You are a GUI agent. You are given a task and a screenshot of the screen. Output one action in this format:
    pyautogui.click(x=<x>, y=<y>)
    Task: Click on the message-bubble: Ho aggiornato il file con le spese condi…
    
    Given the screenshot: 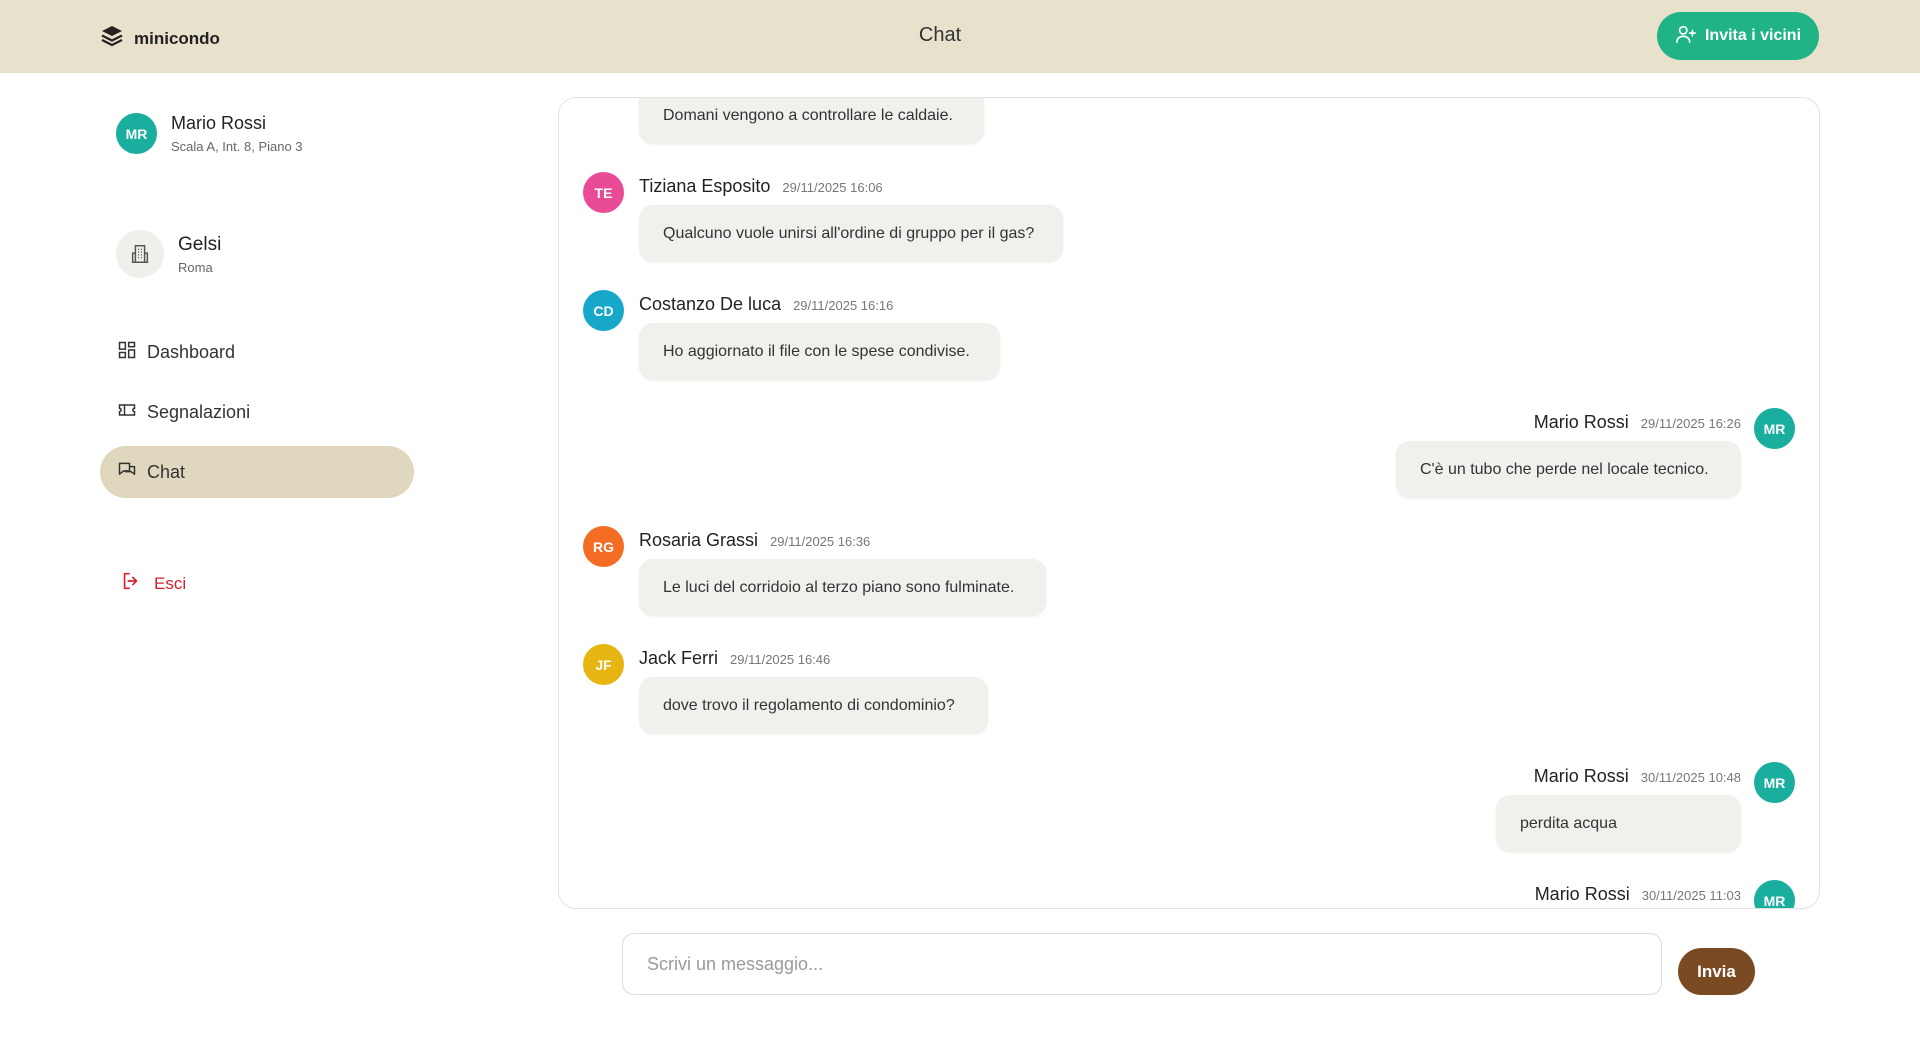 What is the action you would take?
    pyautogui.click(x=819, y=351)
    